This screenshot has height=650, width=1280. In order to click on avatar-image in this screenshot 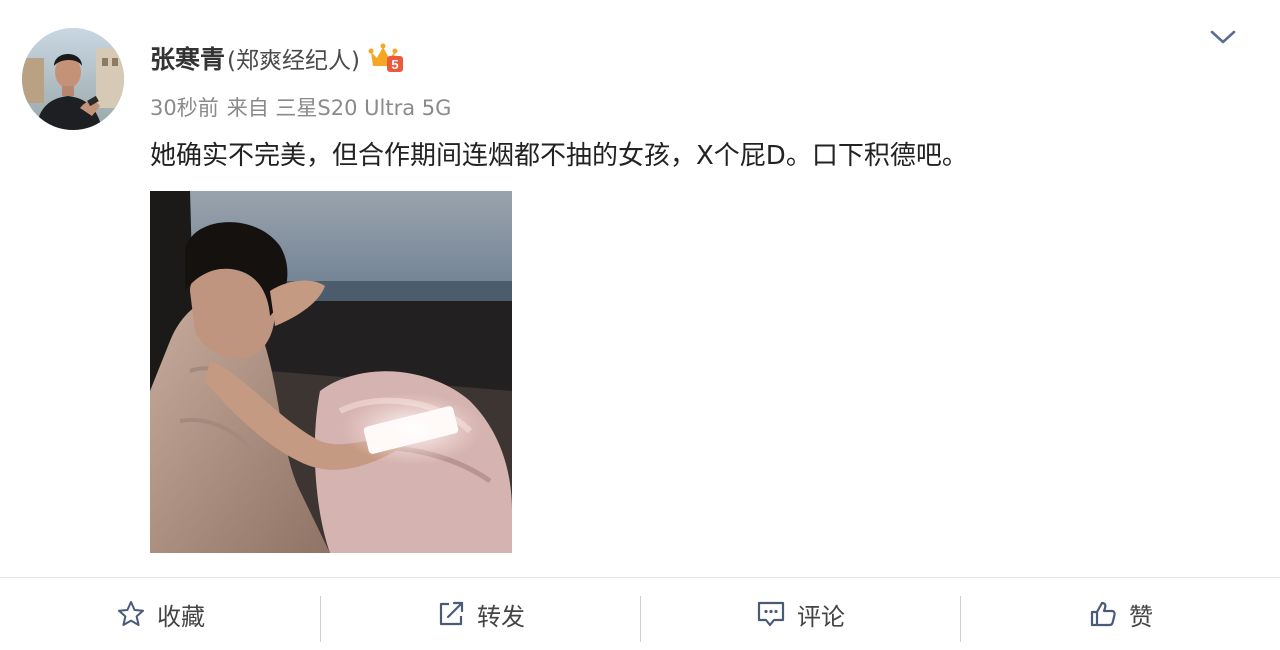, I will do `click(73, 79)`.